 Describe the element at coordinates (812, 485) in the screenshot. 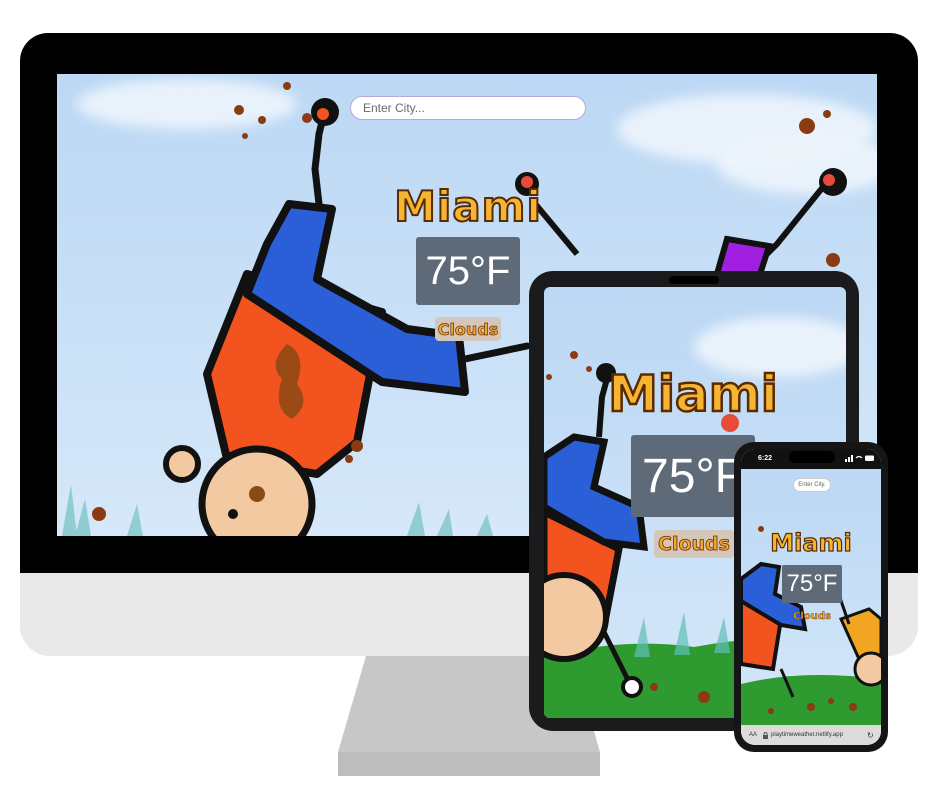

I see `city-search-input: Enter City.` at that location.